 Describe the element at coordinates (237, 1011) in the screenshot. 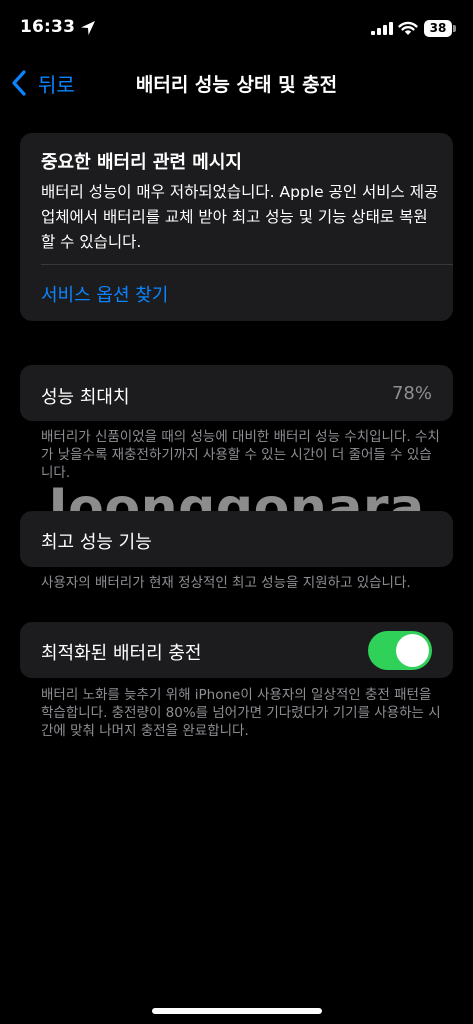

I see `home-indicator` at that location.